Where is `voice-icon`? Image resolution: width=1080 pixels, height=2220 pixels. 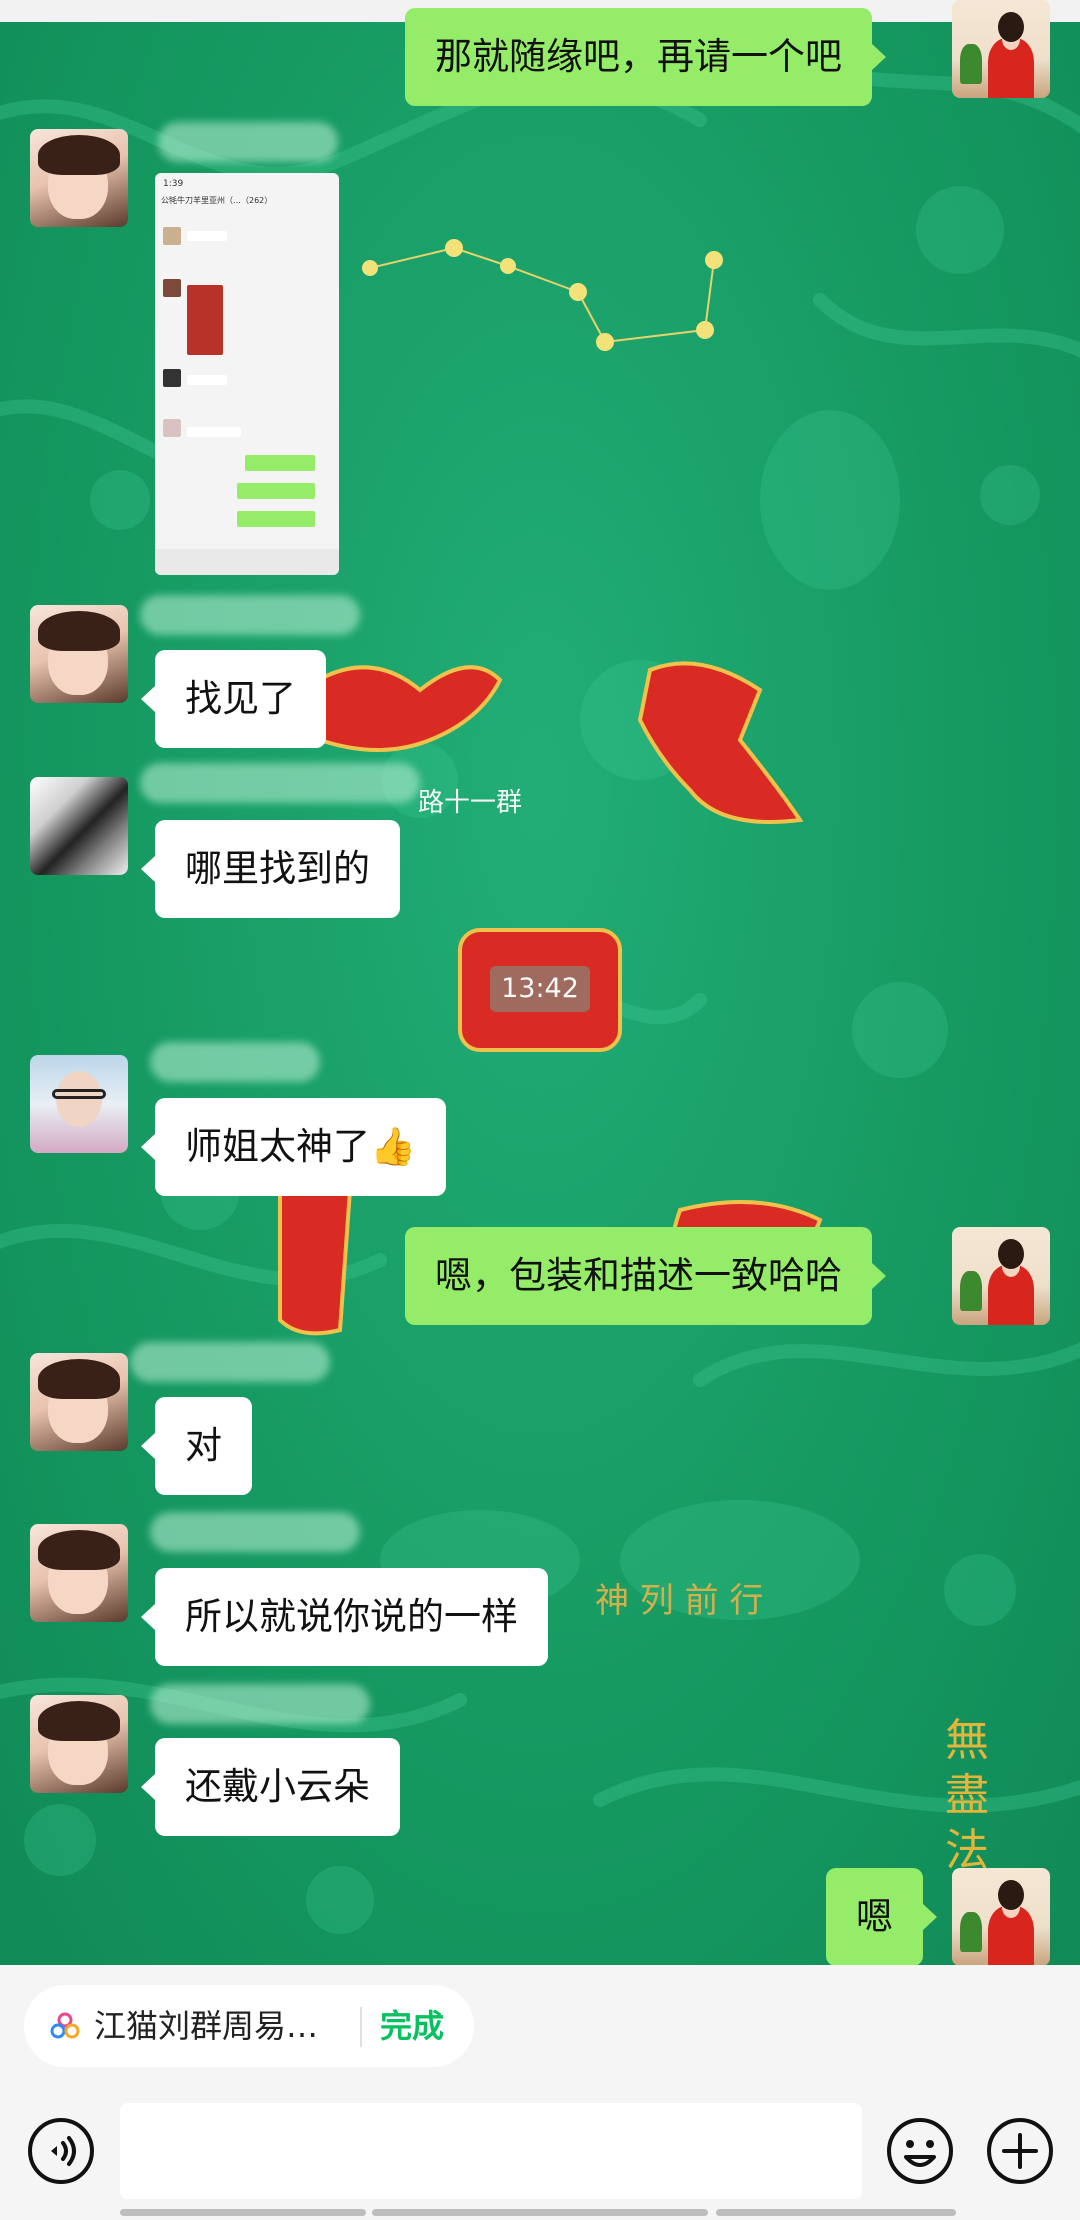 voice-icon is located at coordinates (61, 2151).